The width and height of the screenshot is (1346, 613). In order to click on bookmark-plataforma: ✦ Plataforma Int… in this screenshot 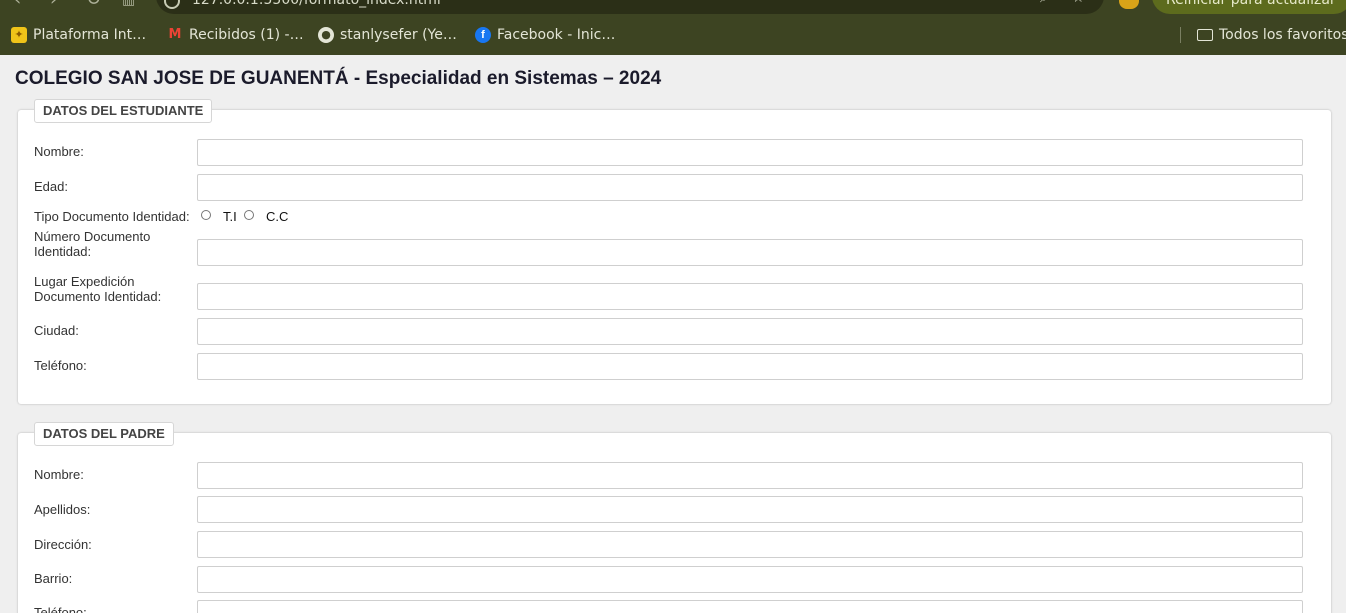, I will do `click(78, 35)`.